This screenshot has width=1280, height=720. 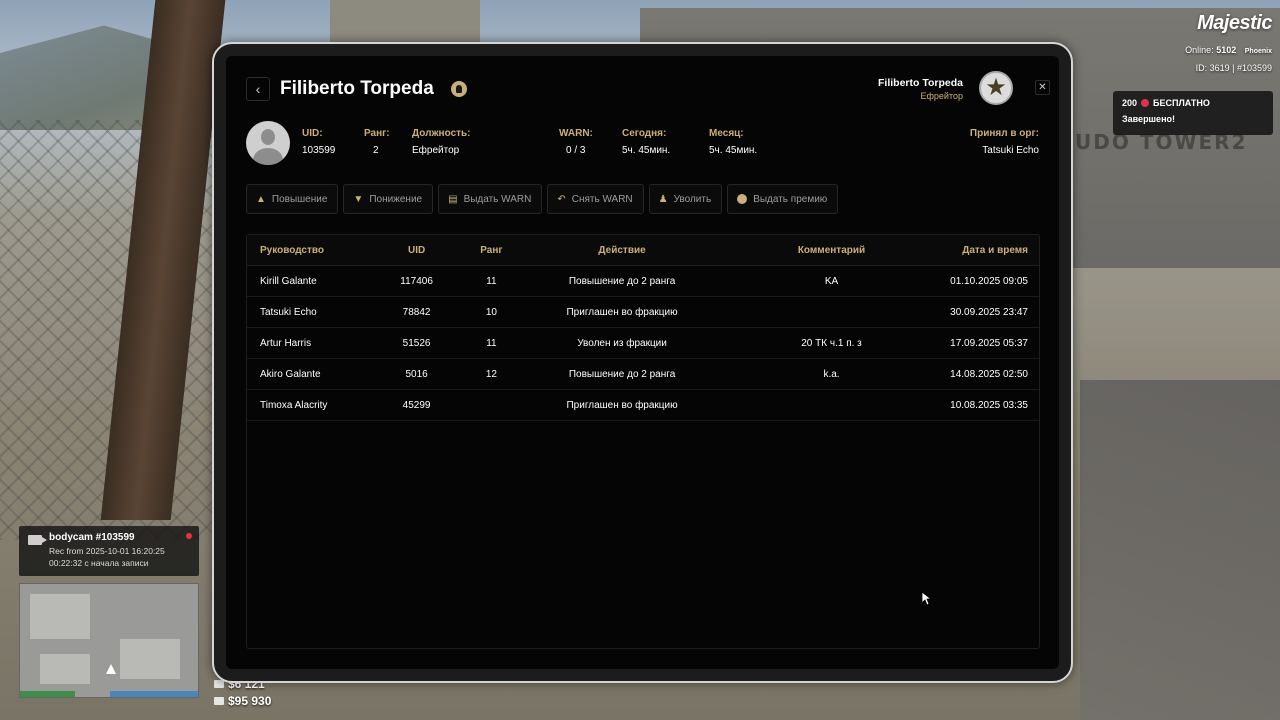 I want to click on remove-warn-label: Снять WARN, so click(x=602, y=199).